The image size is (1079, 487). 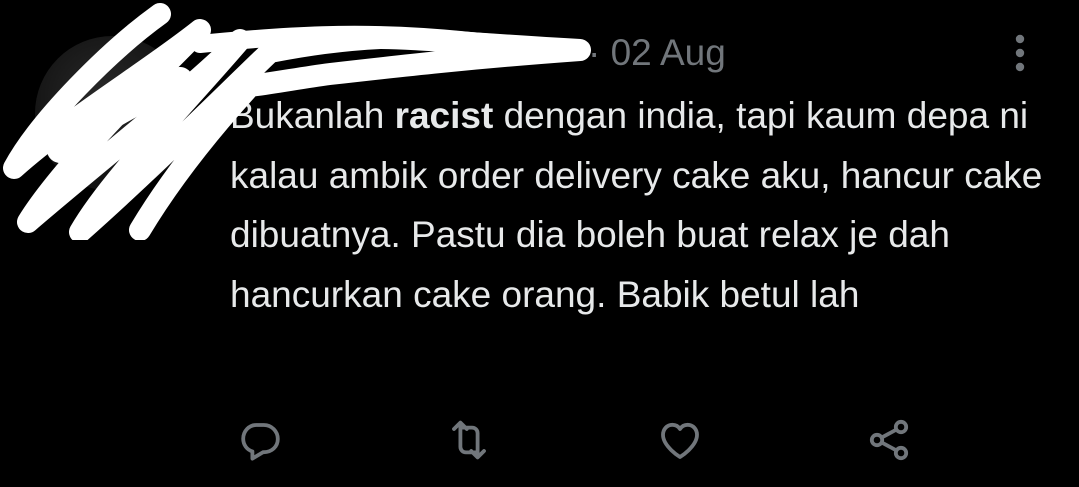 I want to click on more-vertical-icon, so click(x=1020, y=53).